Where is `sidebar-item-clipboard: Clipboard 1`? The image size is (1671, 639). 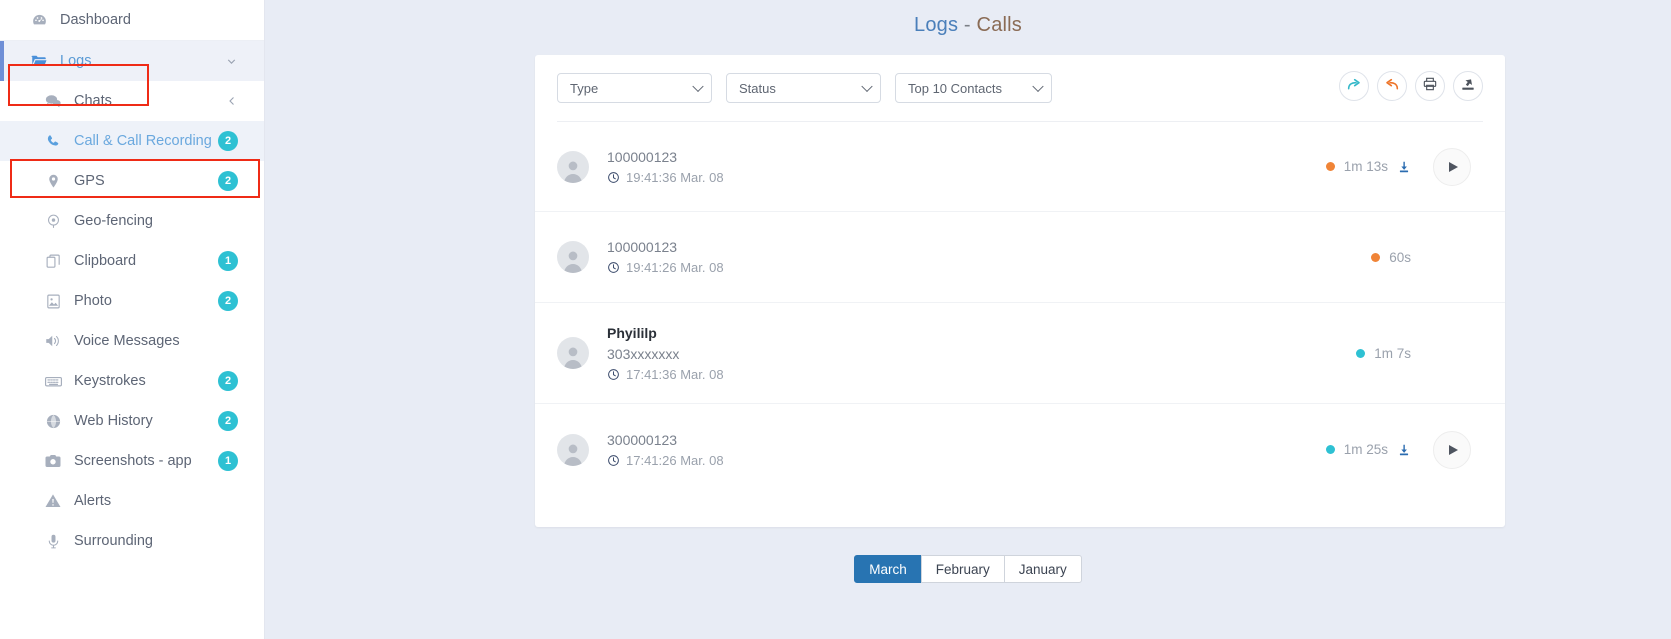 sidebar-item-clipboard: Clipboard 1 is located at coordinates (132, 261).